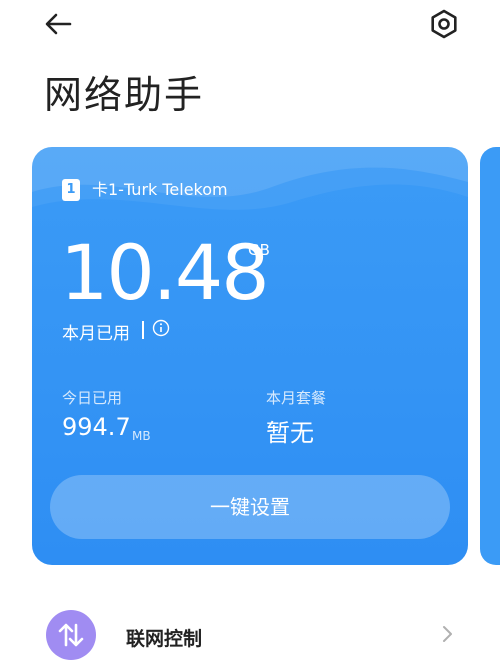 The image size is (500, 666). Describe the element at coordinates (160, 189) in the screenshot. I see `sim-carrier-name: 卡1-Turk Telekom` at that location.